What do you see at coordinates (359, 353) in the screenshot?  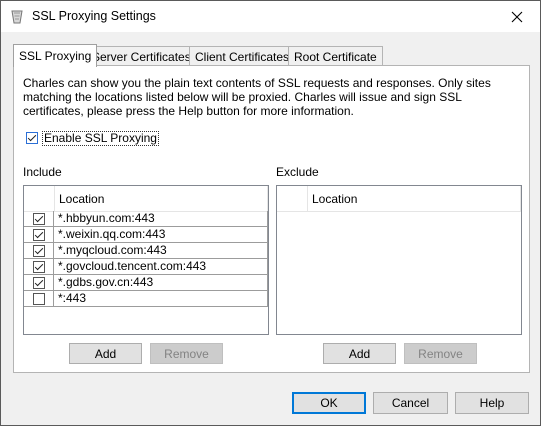 I see `exclude-add-button: Add` at bounding box center [359, 353].